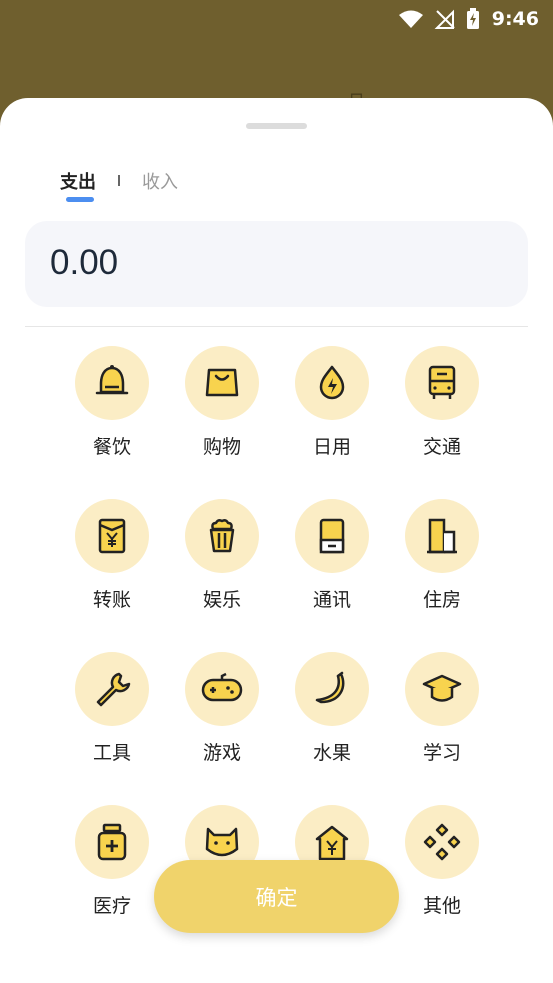 Image resolution: width=553 pixels, height=983 pixels. Describe the element at coordinates (441, 753) in the screenshot. I see `category-label: 学习` at that location.